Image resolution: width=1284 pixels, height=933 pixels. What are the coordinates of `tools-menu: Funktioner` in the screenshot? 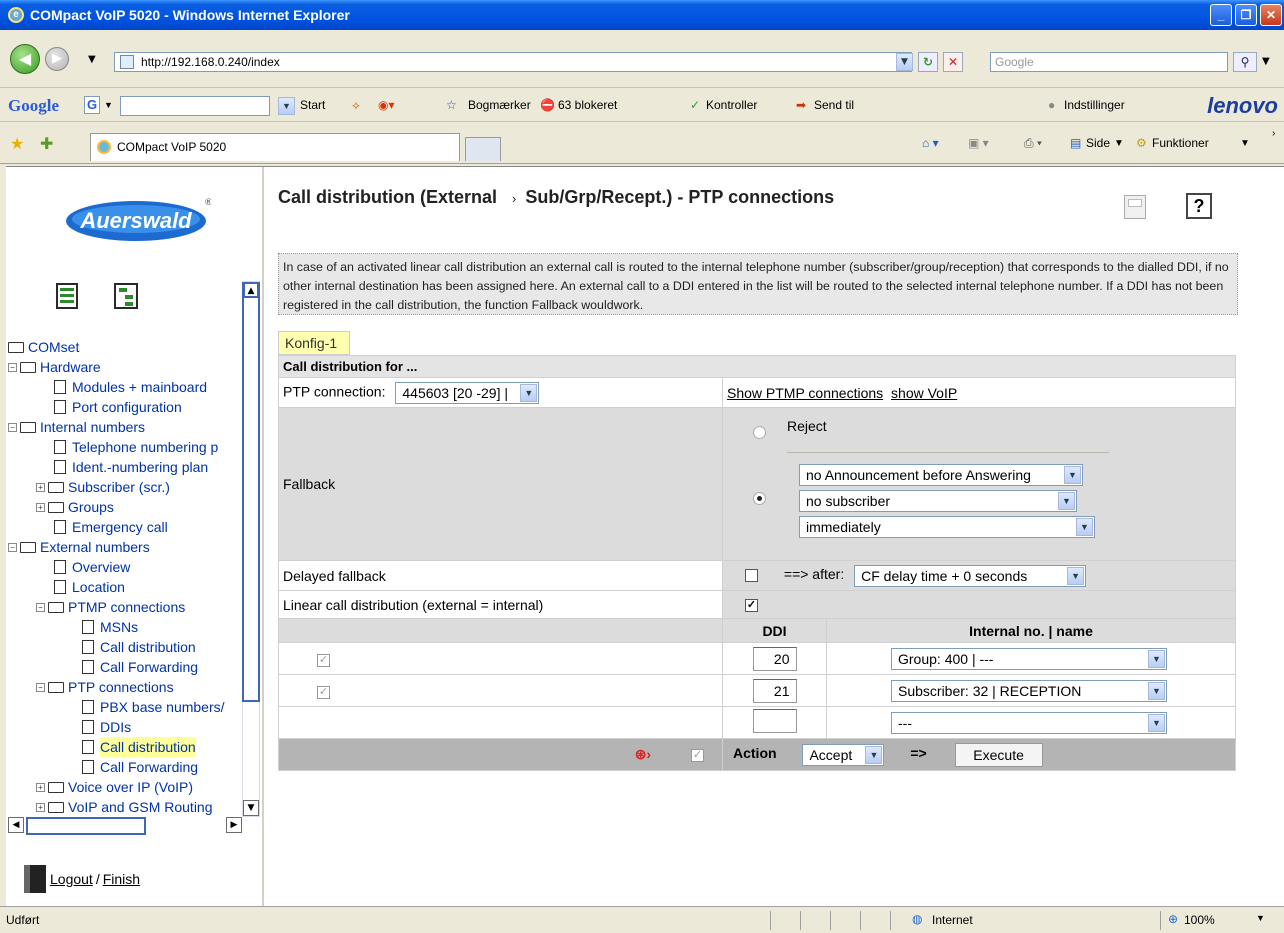 It's located at (1180, 143).